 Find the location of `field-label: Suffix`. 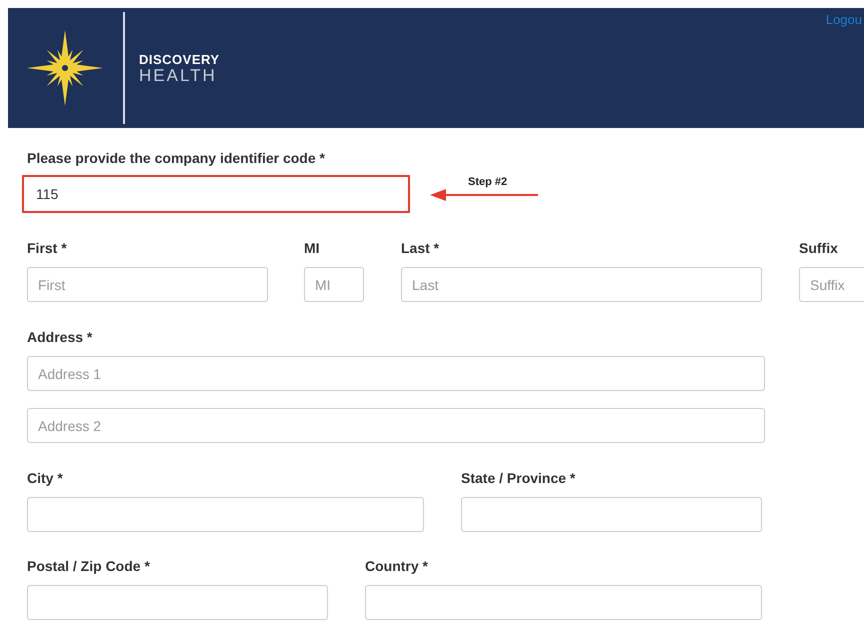

field-label: Suffix is located at coordinates (819, 248).